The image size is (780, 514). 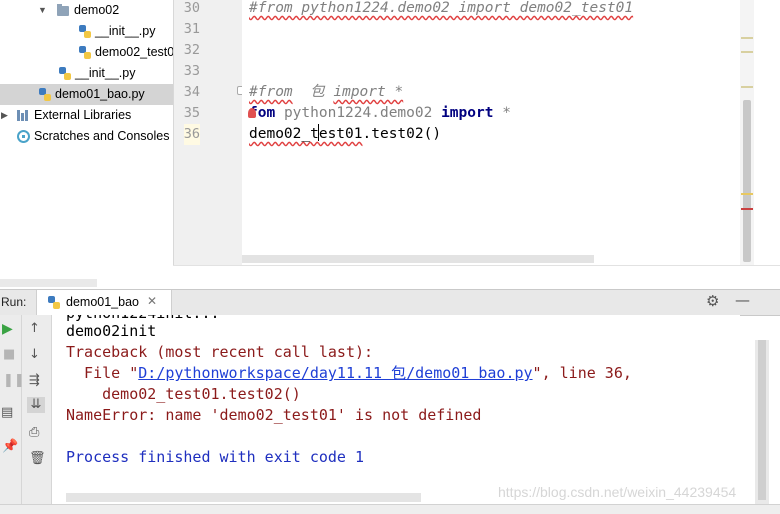 What do you see at coordinates (358, 113) in the screenshot?
I see `module-name: python1224.demo02` at bounding box center [358, 113].